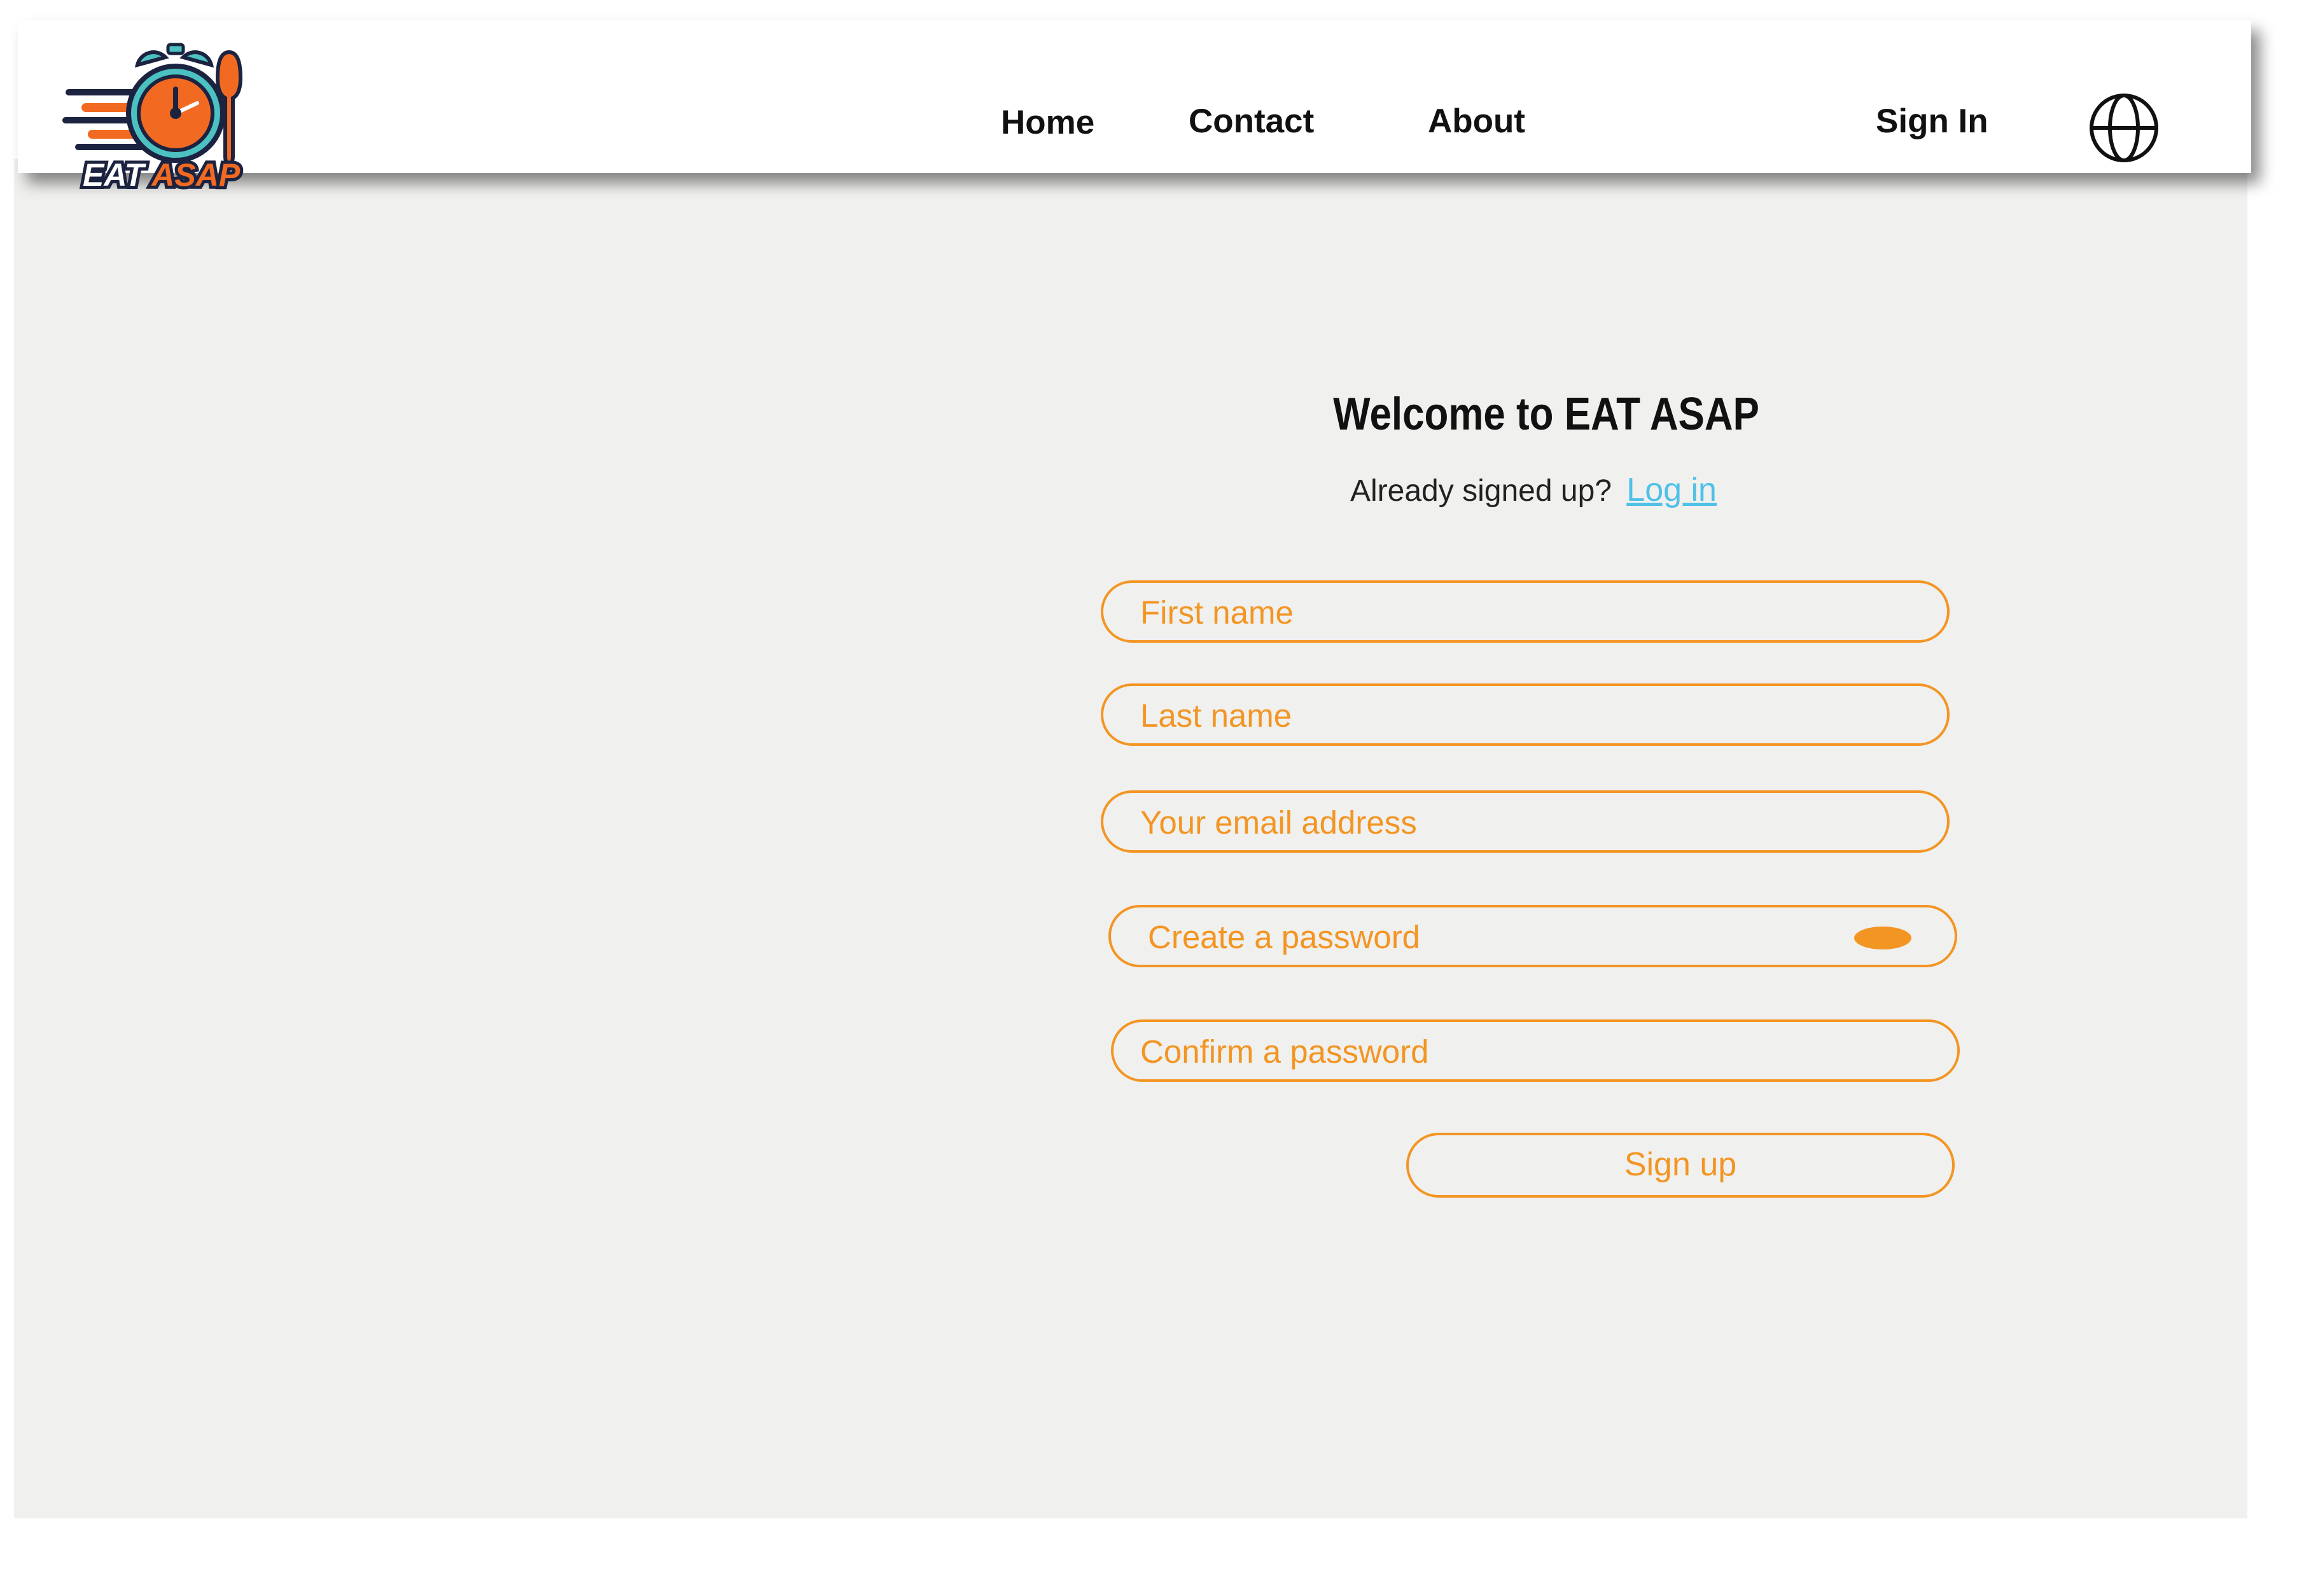 Image resolution: width=2297 pixels, height=1596 pixels. I want to click on last-name-field, so click(1525, 714).